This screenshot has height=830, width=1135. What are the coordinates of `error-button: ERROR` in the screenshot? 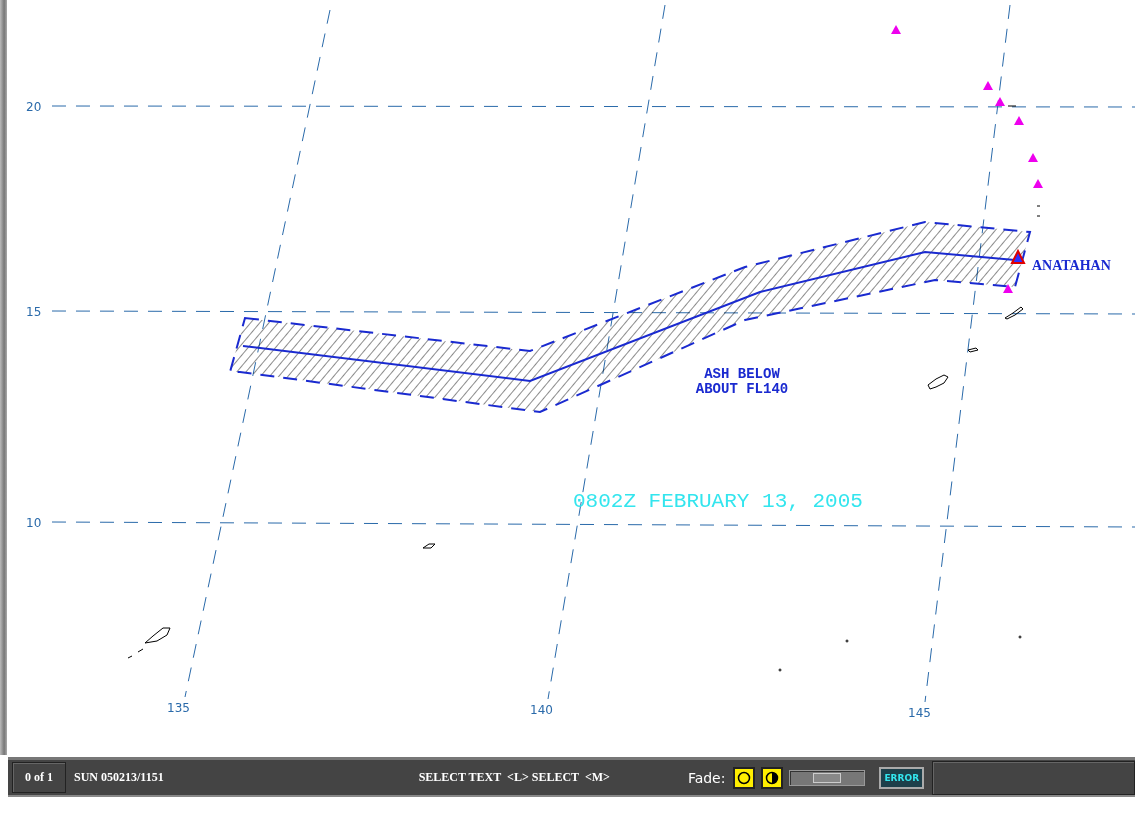 It's located at (902, 777).